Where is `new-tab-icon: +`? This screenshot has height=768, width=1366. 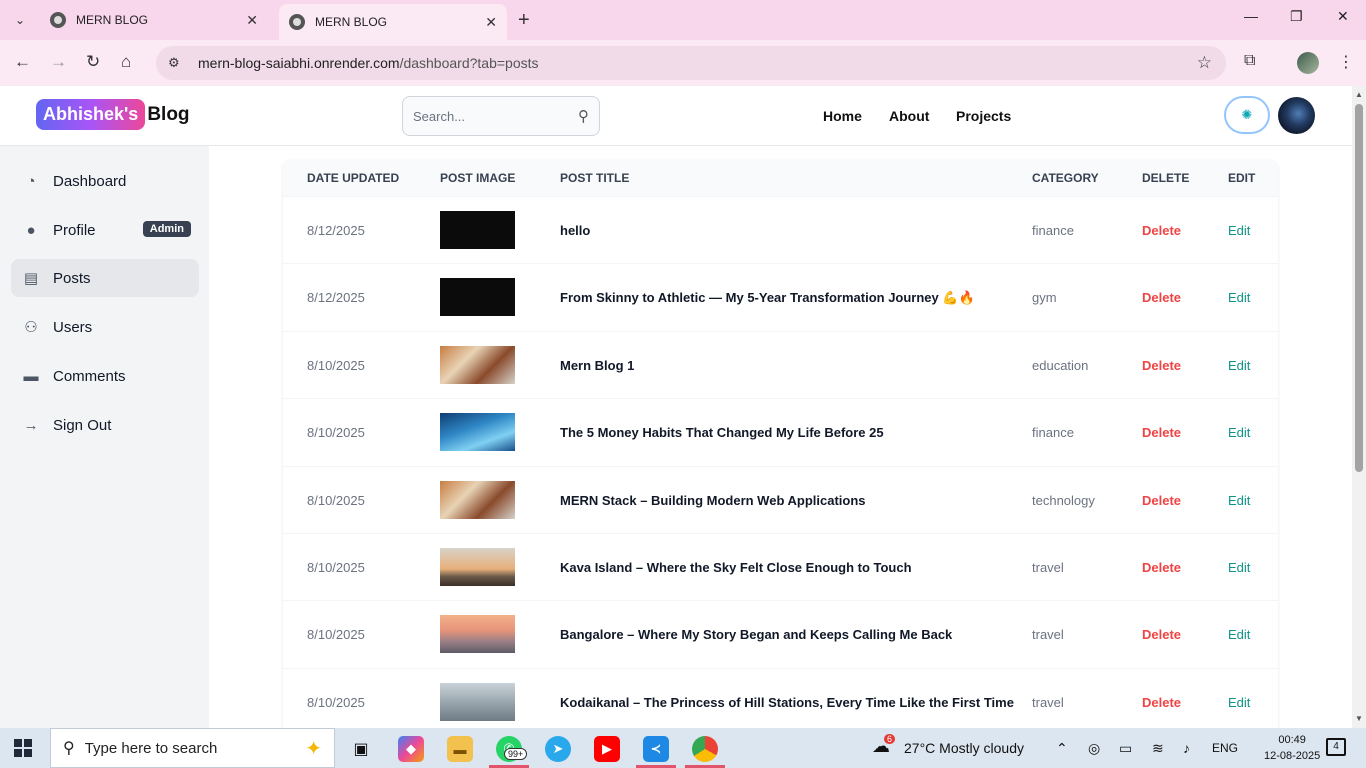
new-tab-icon: + is located at coordinates (524, 20).